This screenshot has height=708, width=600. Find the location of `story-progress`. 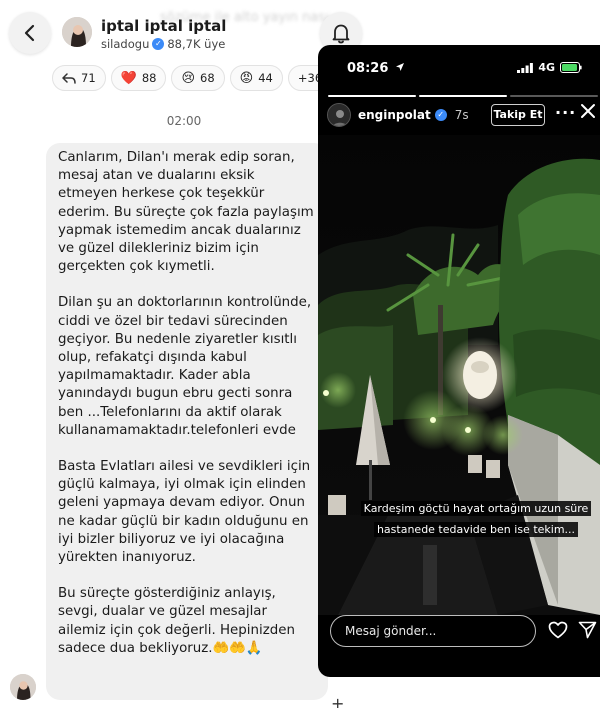

story-progress is located at coordinates (463, 96).